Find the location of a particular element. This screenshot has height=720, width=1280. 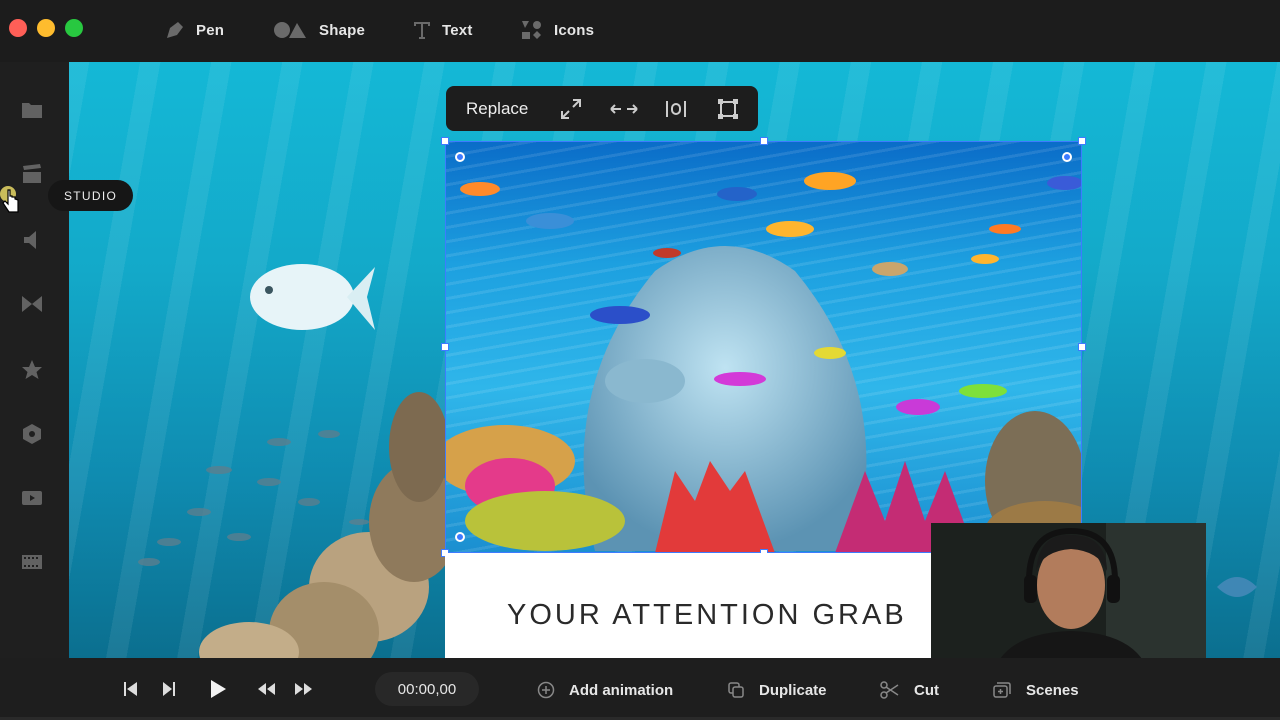

text-tool-label: Text is located at coordinates (457, 30).